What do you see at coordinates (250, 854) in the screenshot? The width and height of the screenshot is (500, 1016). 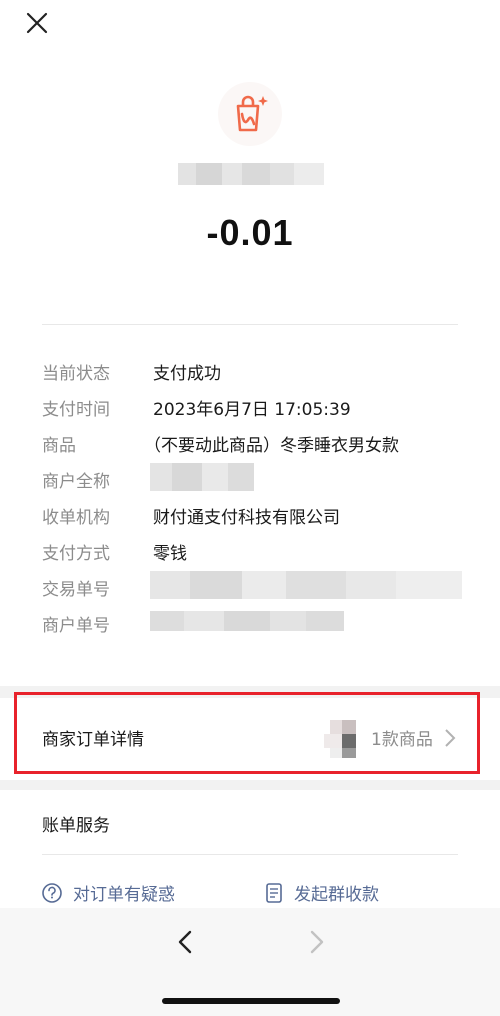 I see `bill-service-divider` at bounding box center [250, 854].